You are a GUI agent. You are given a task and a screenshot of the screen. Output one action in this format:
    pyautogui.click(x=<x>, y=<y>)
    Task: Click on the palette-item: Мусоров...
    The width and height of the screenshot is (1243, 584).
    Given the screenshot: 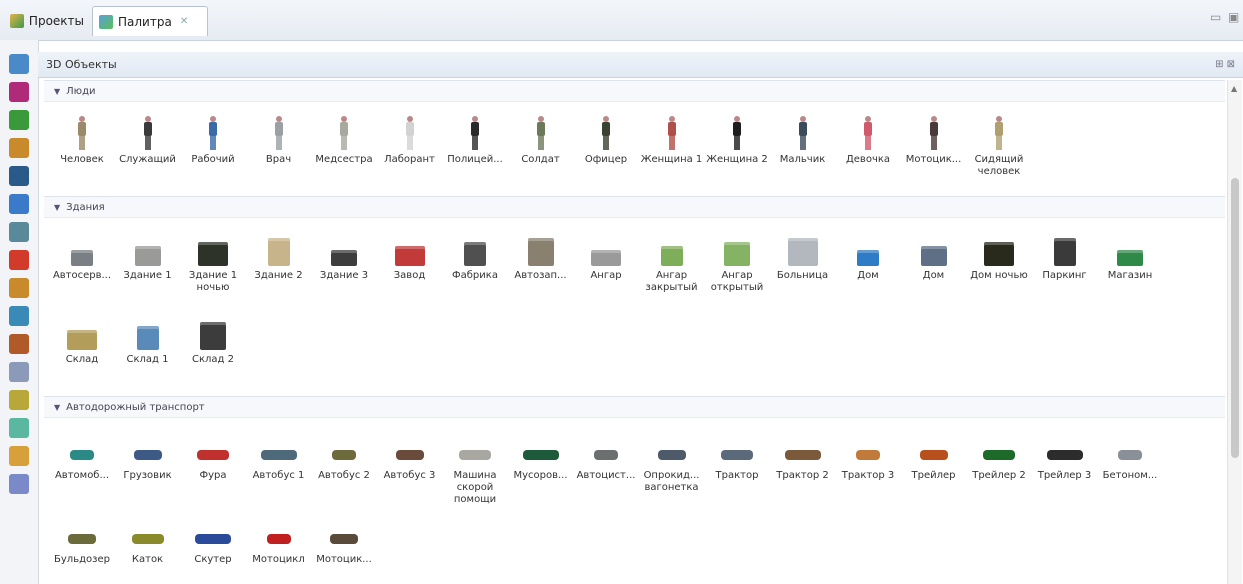 What is the action you would take?
    pyautogui.click(x=541, y=466)
    